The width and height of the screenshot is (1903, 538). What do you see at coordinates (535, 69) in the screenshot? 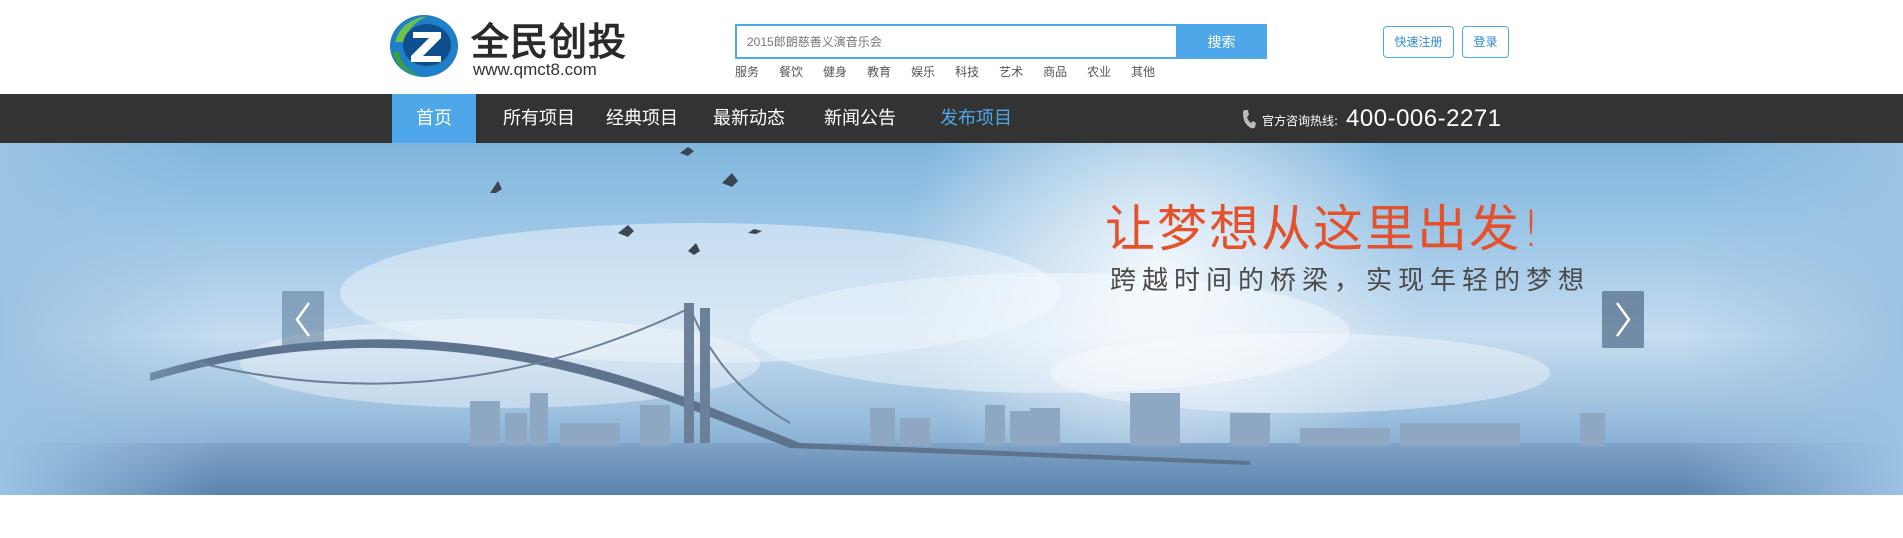
I see `logo-url: www.qmct8.com` at bounding box center [535, 69].